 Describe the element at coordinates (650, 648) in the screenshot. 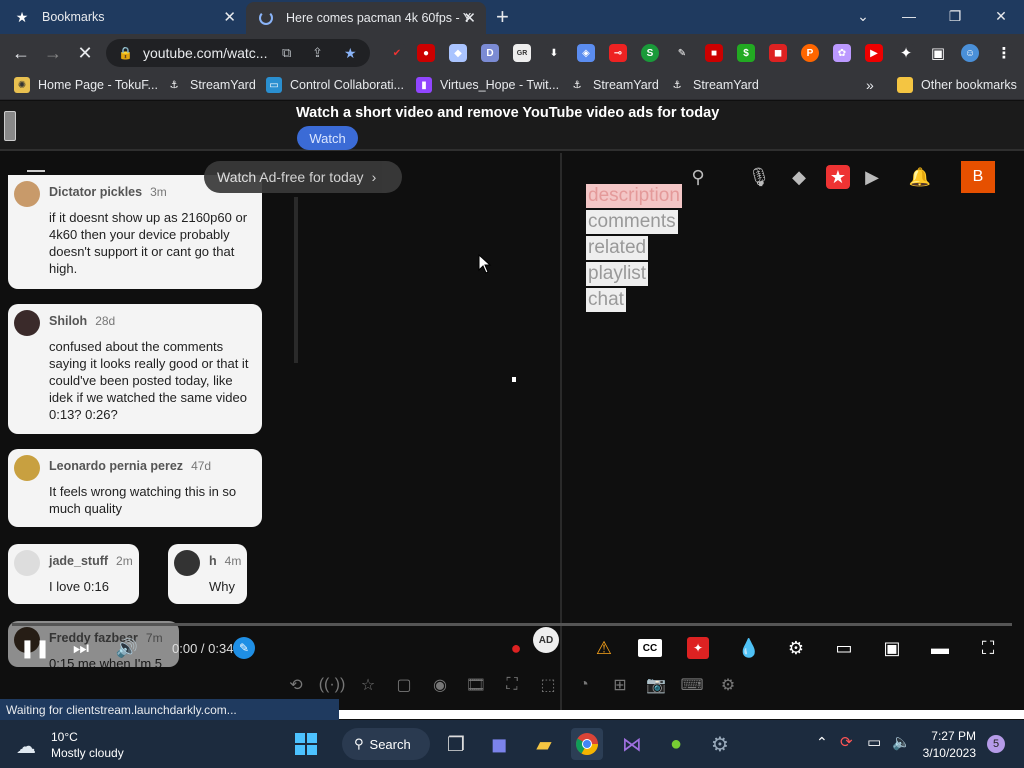

I see `captions-icon: CC` at that location.